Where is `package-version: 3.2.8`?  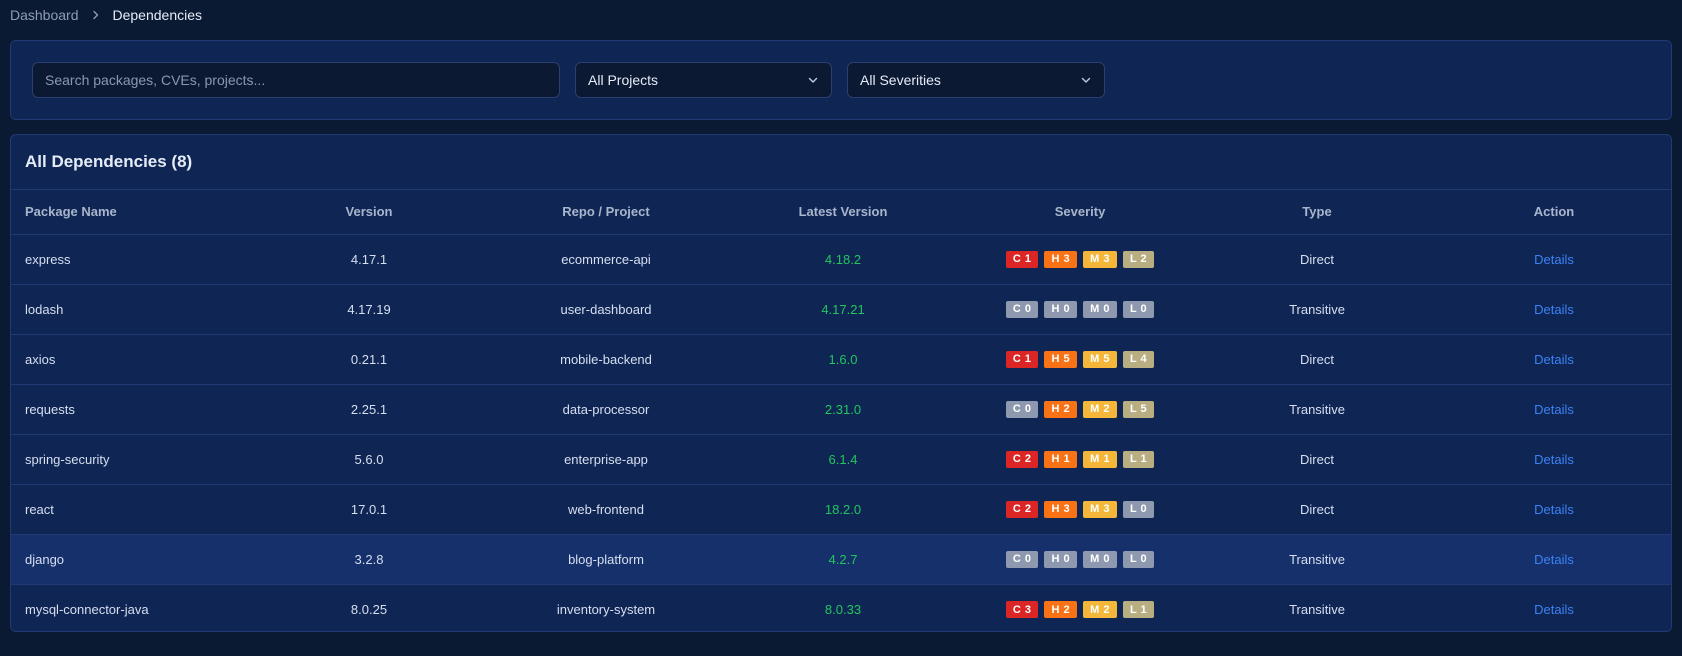
package-version: 3.2.8 is located at coordinates (369, 559).